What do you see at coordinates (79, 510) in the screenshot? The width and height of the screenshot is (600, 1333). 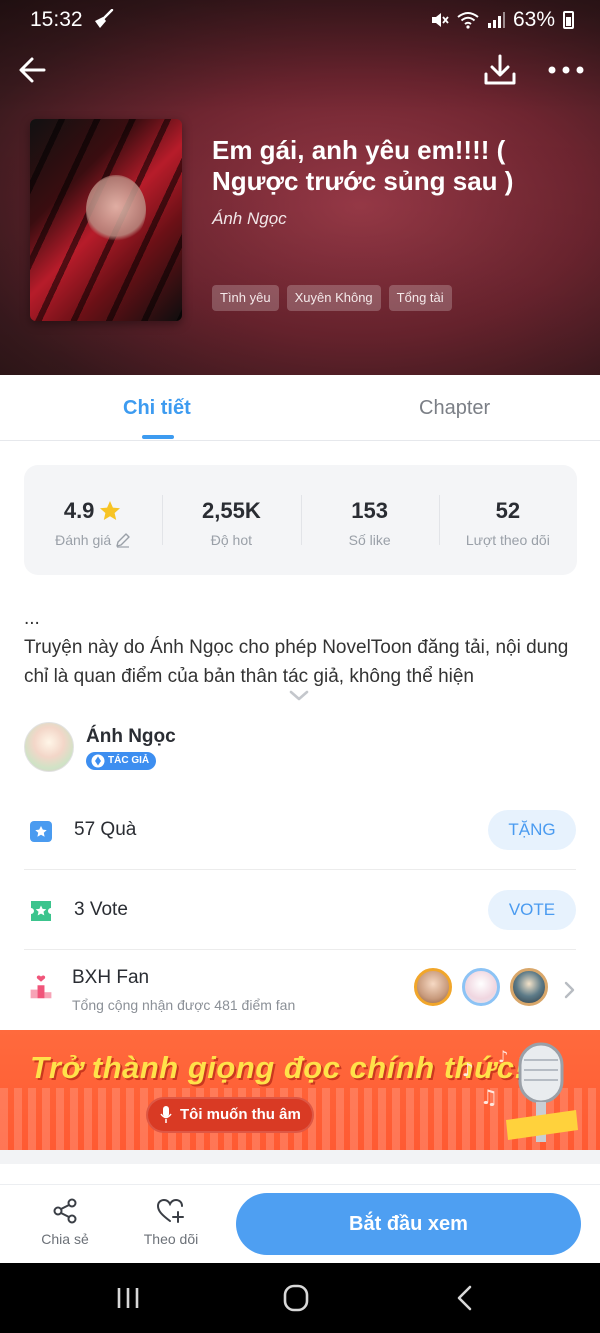 I see `rating-value: 4.9` at bounding box center [79, 510].